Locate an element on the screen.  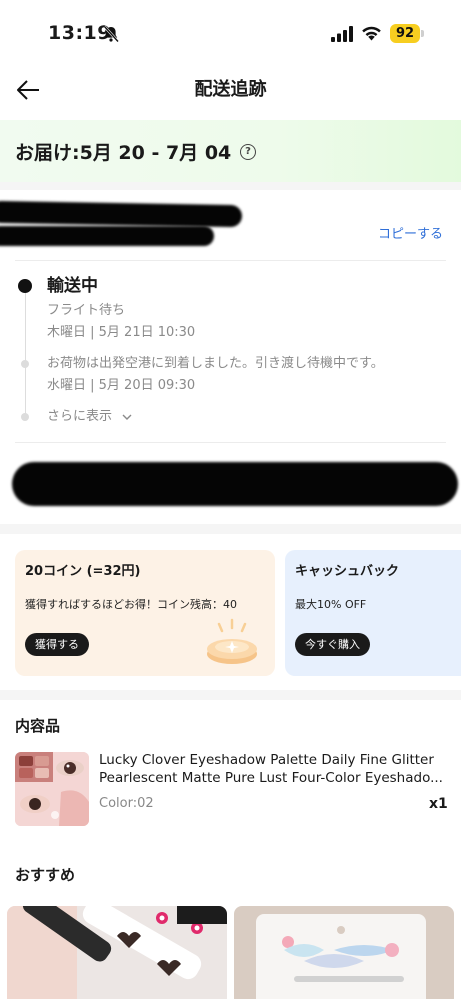
previous-time: 水曜日 | 5月 20日 09:30 is located at coordinates (121, 385).